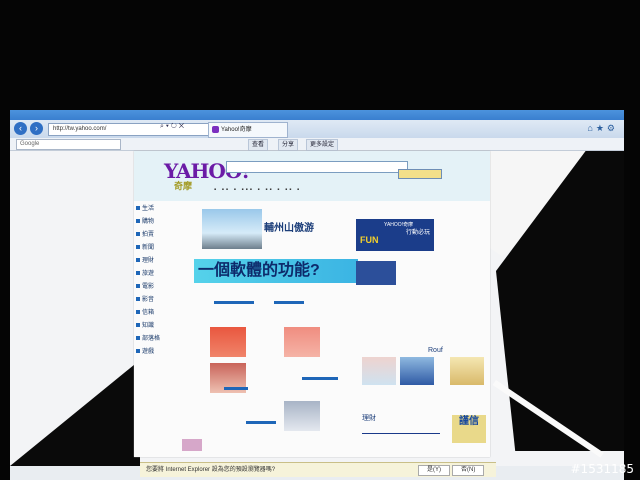 The width and height of the screenshot is (640, 480). Describe the element at coordinates (164, 273) in the screenshot. I see `nav-item: 旅遊` at that location.